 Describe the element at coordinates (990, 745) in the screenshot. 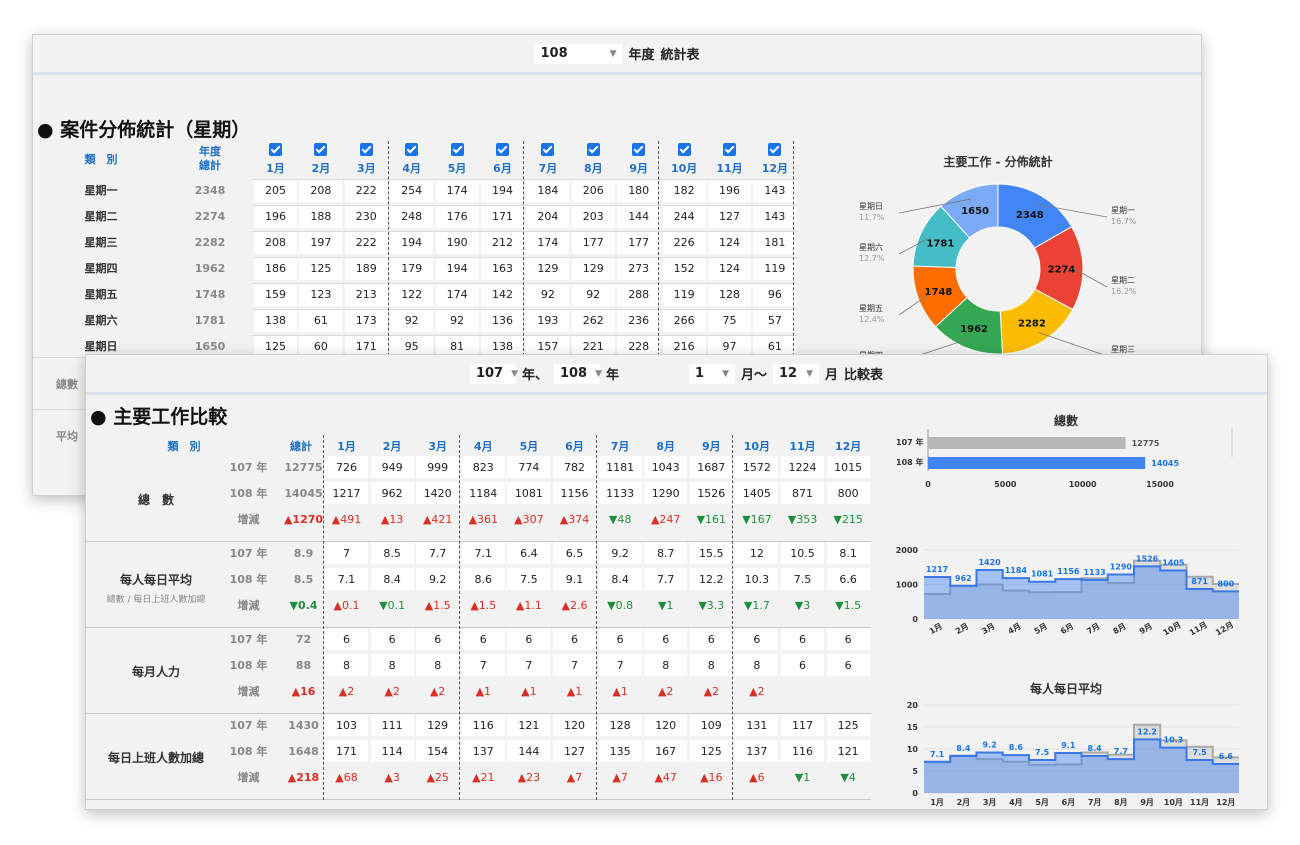

I see `data-point-label: 9.2` at that location.